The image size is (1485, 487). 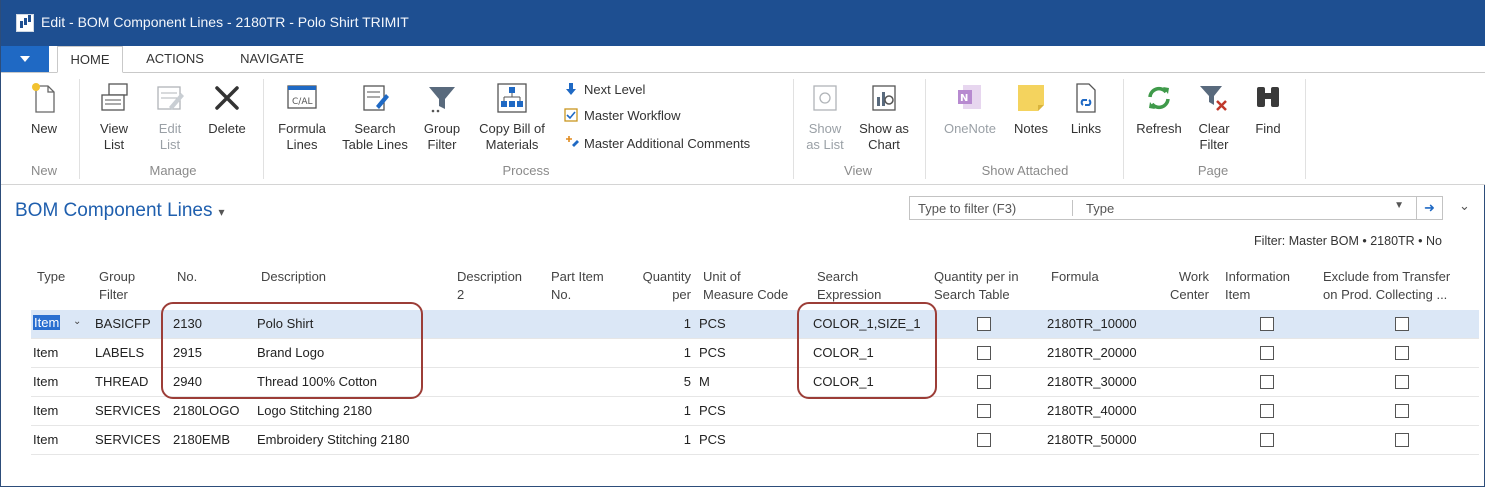 What do you see at coordinates (175, 59) in the screenshot?
I see `tab-actions: ACTIONS` at bounding box center [175, 59].